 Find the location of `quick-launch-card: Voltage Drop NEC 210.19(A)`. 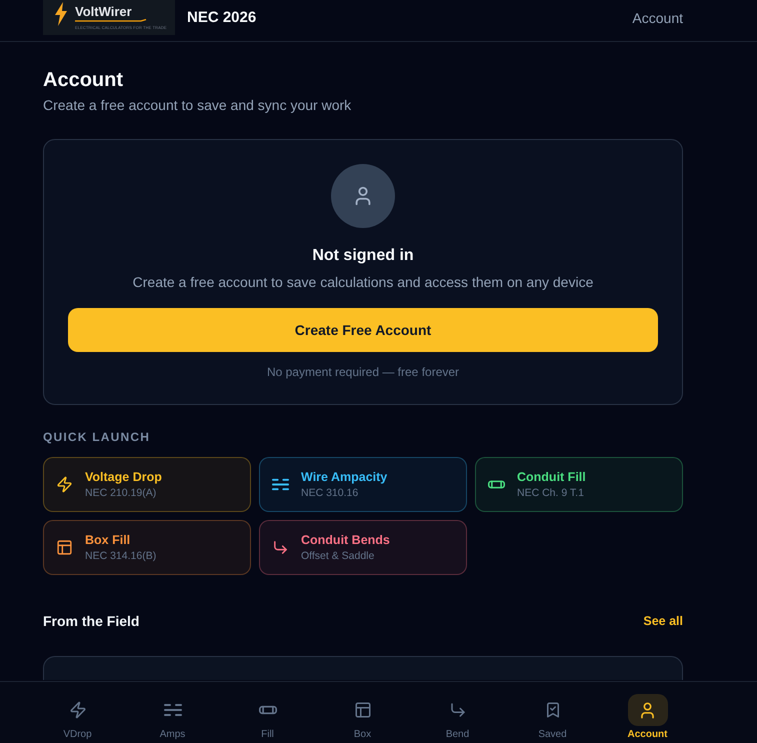

quick-launch-card: Voltage Drop NEC 210.19(A) is located at coordinates (147, 484).